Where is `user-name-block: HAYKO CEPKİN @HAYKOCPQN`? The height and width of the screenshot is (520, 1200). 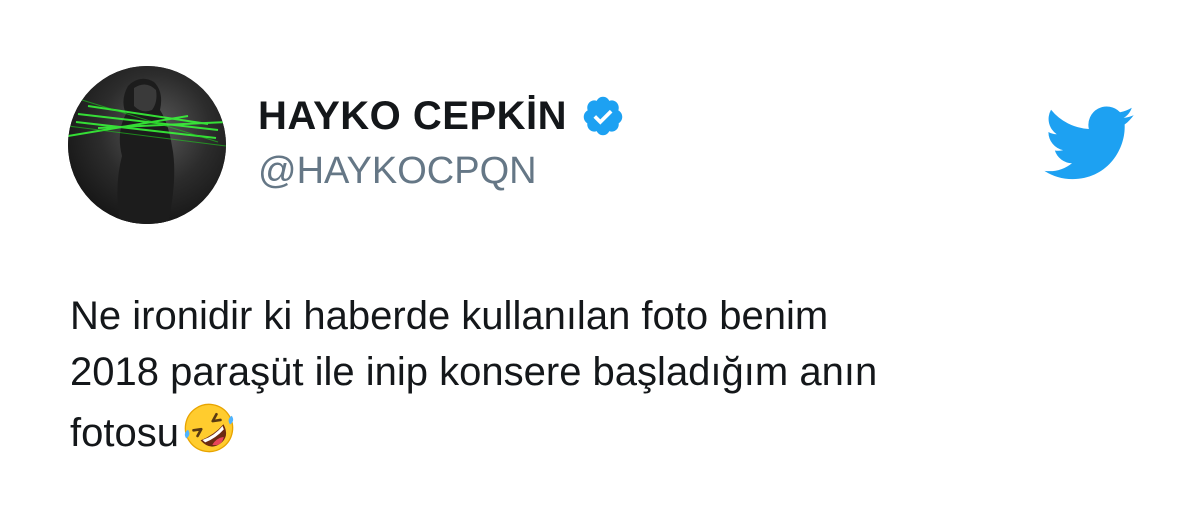 user-name-block: HAYKO CEPKİN @HAYKOCPQN is located at coordinates (441, 140).